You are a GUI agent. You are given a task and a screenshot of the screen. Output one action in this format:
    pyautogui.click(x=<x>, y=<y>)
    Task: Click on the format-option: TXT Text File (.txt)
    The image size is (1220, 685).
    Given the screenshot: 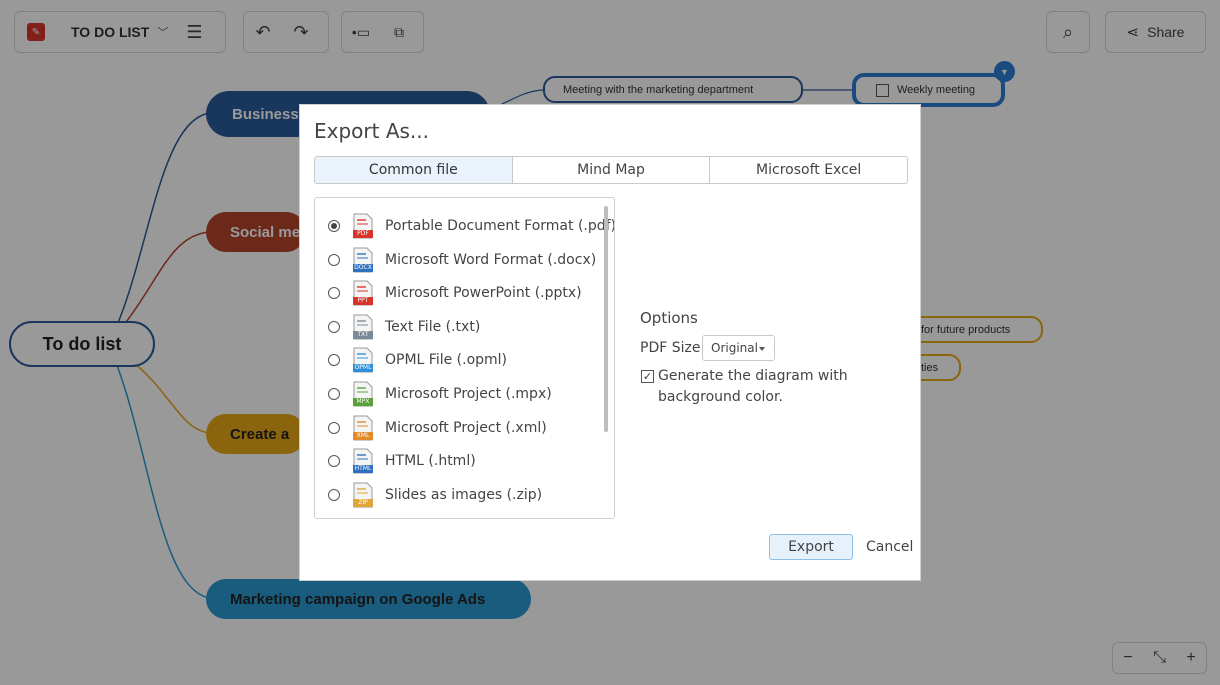 What is the action you would take?
    pyautogui.click(x=460, y=327)
    